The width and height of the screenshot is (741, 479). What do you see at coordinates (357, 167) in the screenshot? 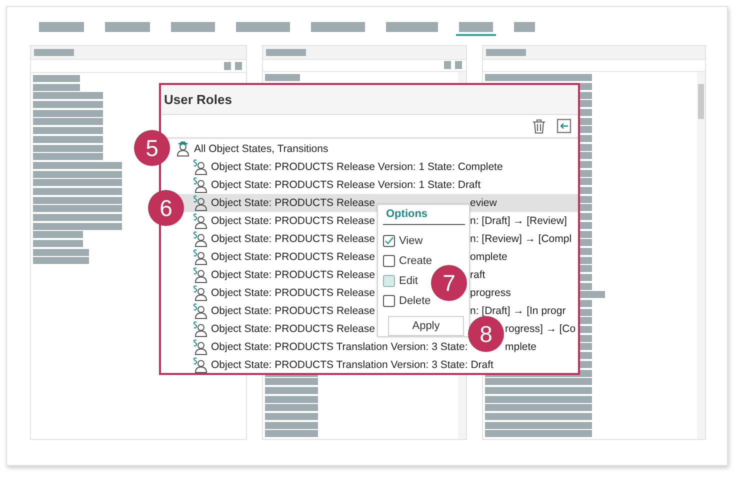
I see `tree-item: Object State: PRODUCTS Release Version: 1 State: Complete` at bounding box center [357, 167].